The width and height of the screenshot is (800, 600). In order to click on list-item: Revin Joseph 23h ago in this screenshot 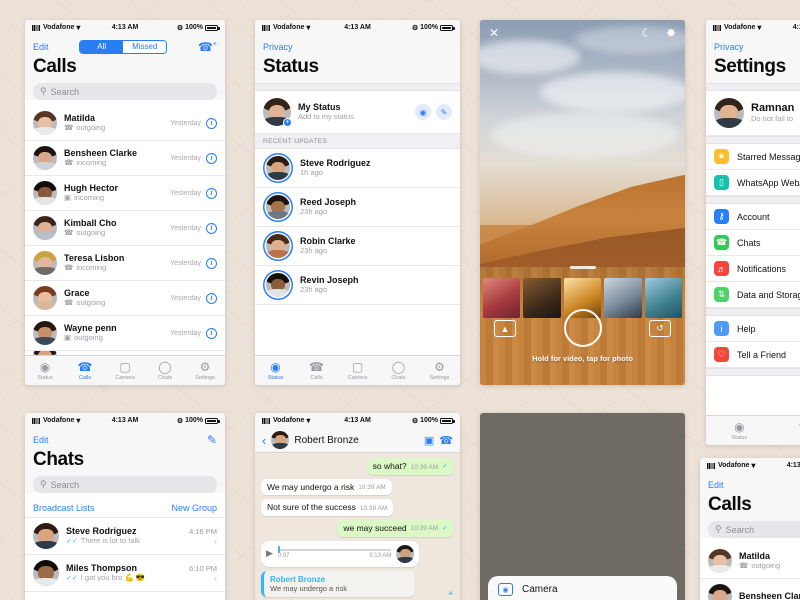, I will do `click(357, 285)`.